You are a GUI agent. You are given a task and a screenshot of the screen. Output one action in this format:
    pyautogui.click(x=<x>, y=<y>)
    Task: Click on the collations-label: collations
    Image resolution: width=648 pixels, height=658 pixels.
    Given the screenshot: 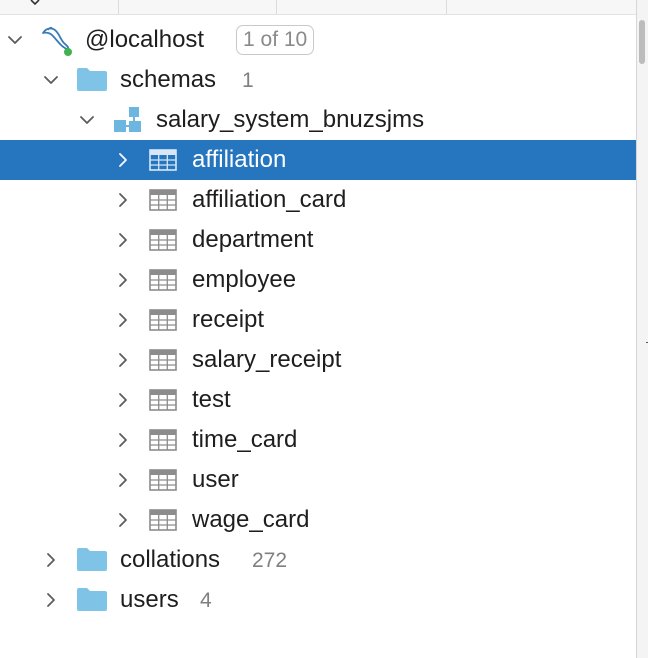 What is the action you would take?
    pyautogui.click(x=170, y=559)
    